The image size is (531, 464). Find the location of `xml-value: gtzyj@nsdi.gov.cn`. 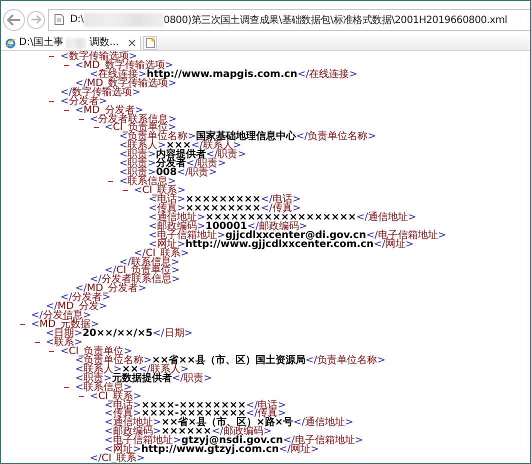

xml-value: gtzyj@nsdi.gov.cn is located at coordinates (232, 441).